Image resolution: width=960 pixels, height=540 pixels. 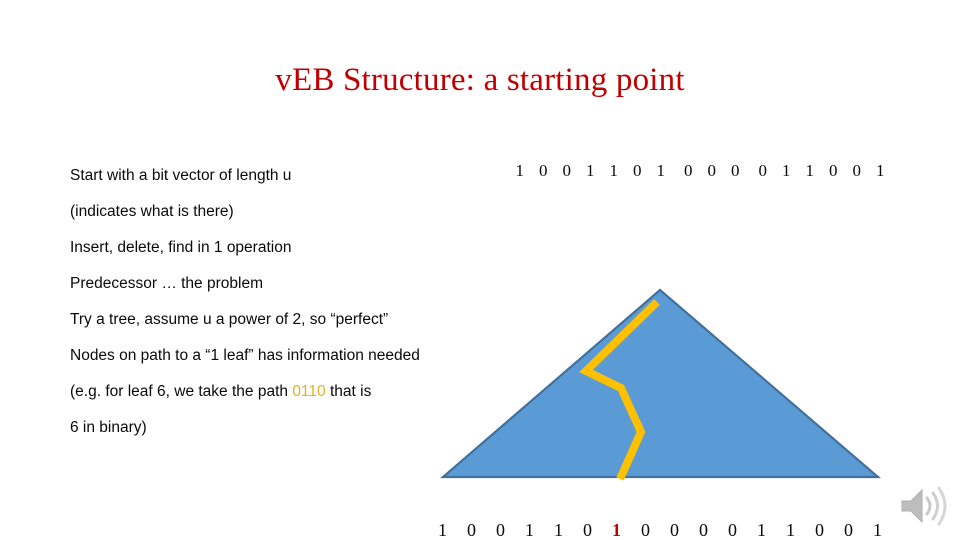 I want to click on body-line-2: (indicates what is there), so click(x=152, y=211).